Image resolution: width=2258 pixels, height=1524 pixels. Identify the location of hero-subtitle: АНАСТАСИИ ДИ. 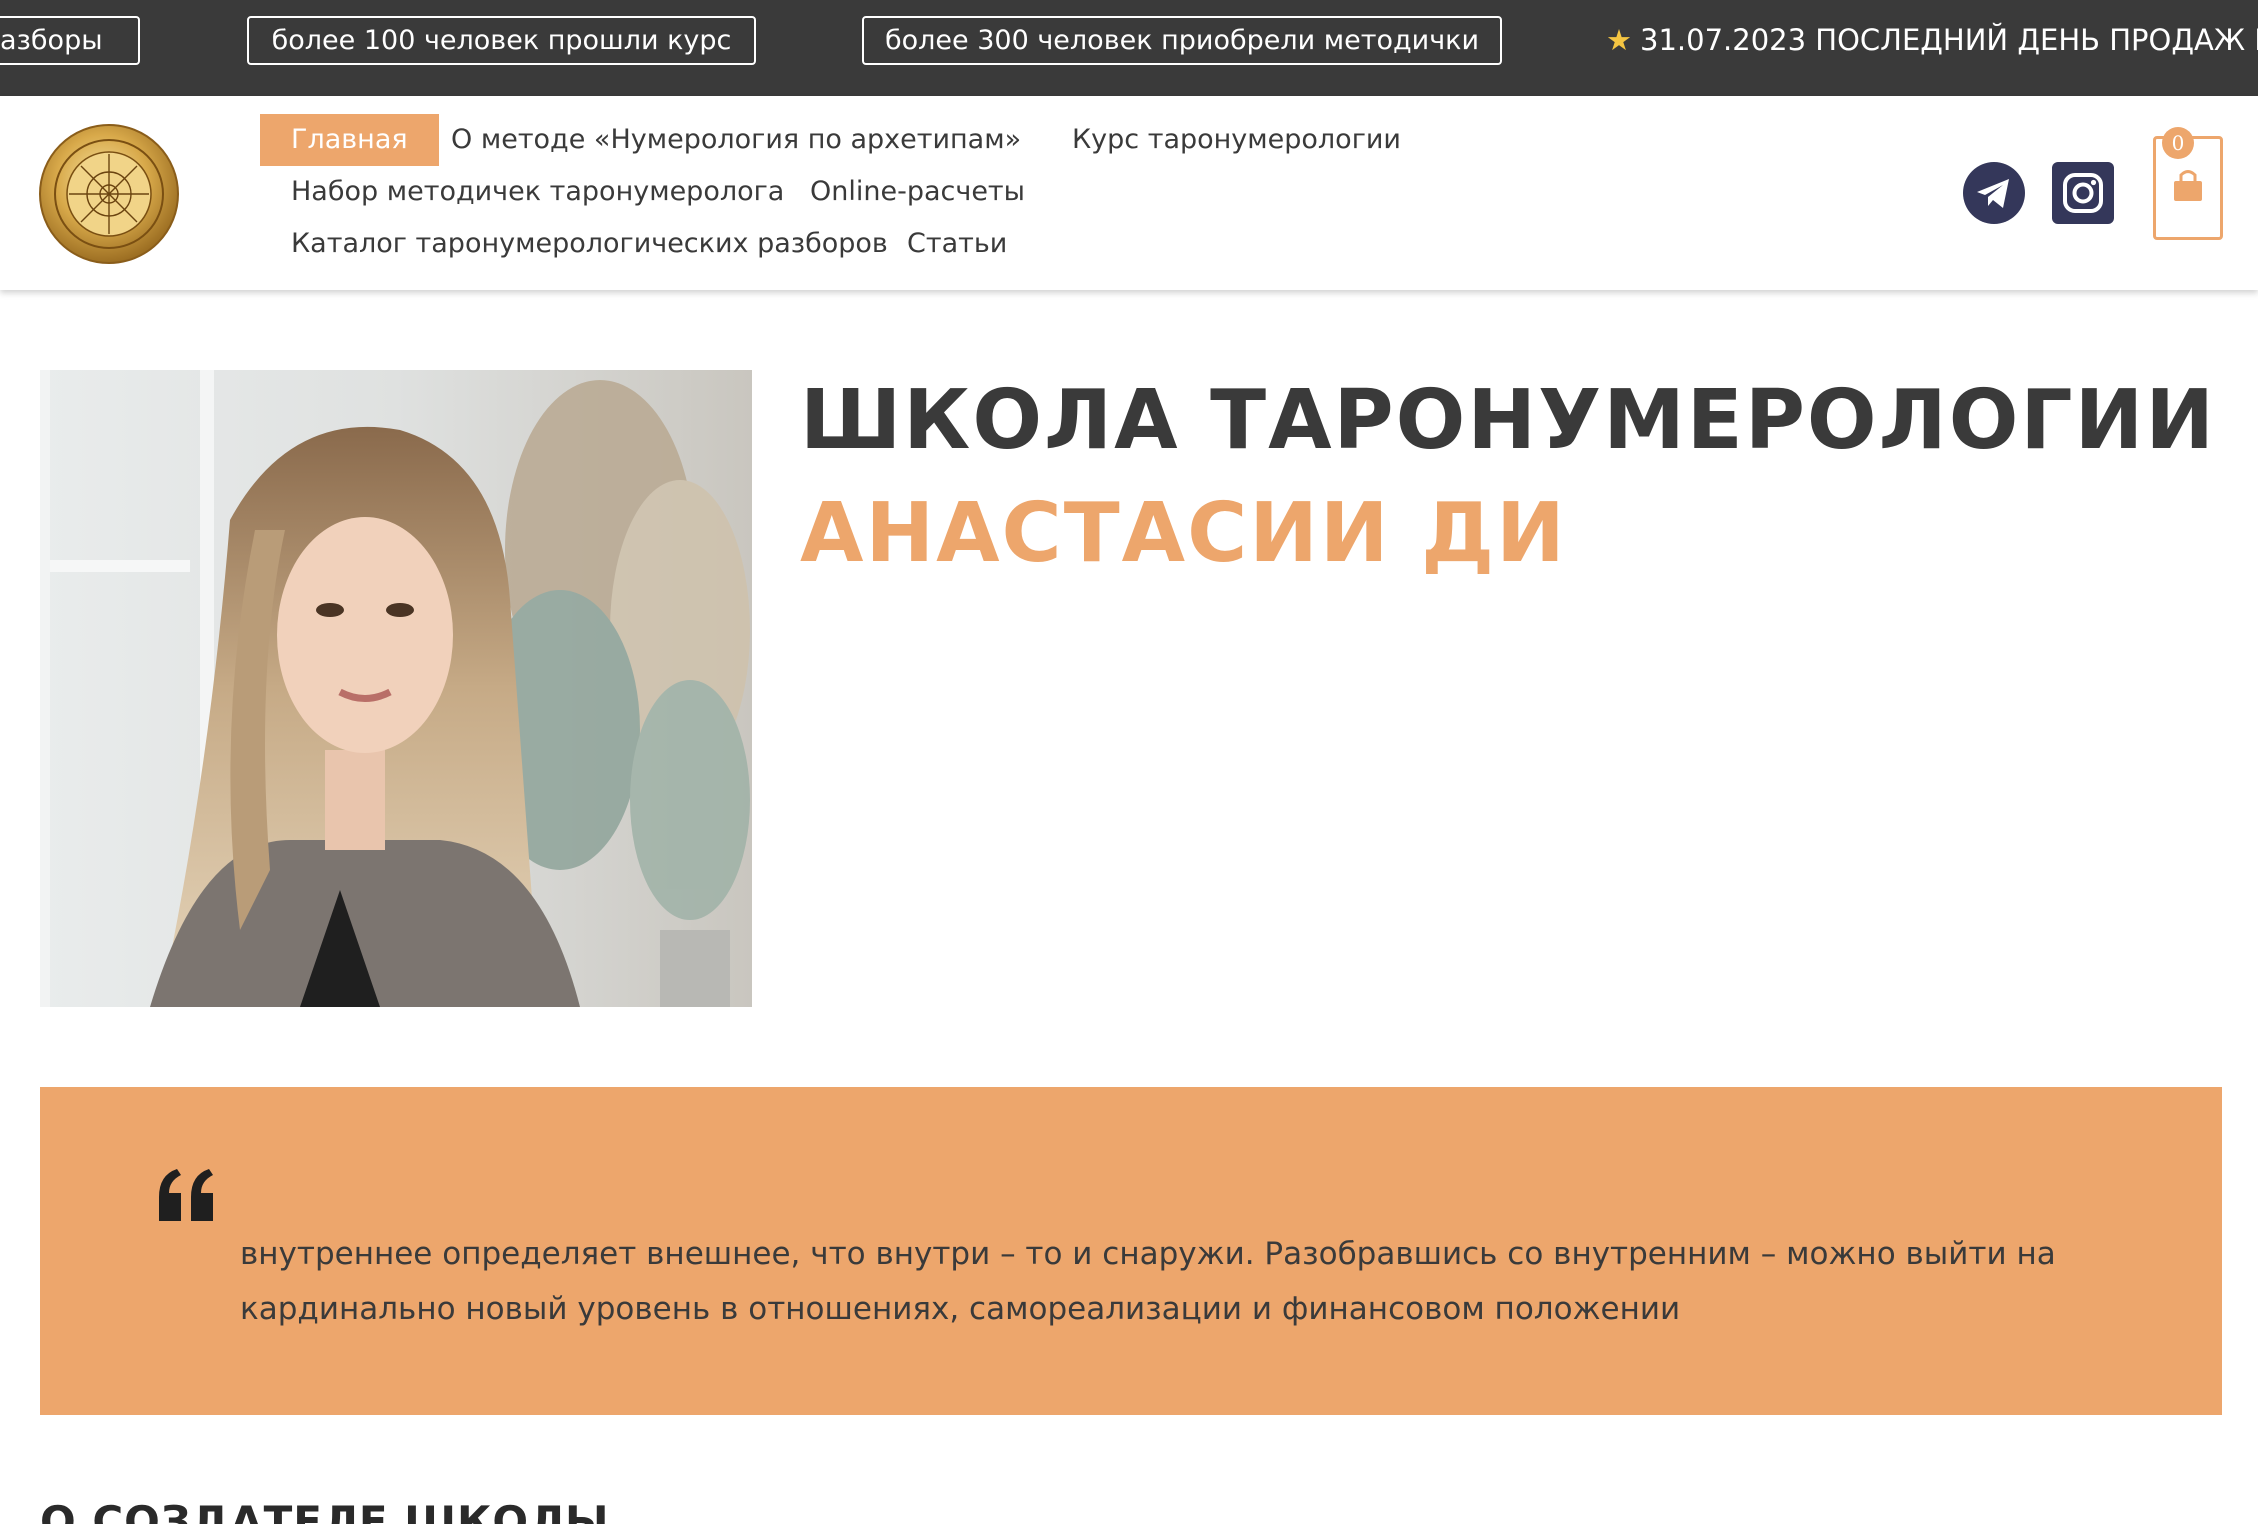
(1183, 533).